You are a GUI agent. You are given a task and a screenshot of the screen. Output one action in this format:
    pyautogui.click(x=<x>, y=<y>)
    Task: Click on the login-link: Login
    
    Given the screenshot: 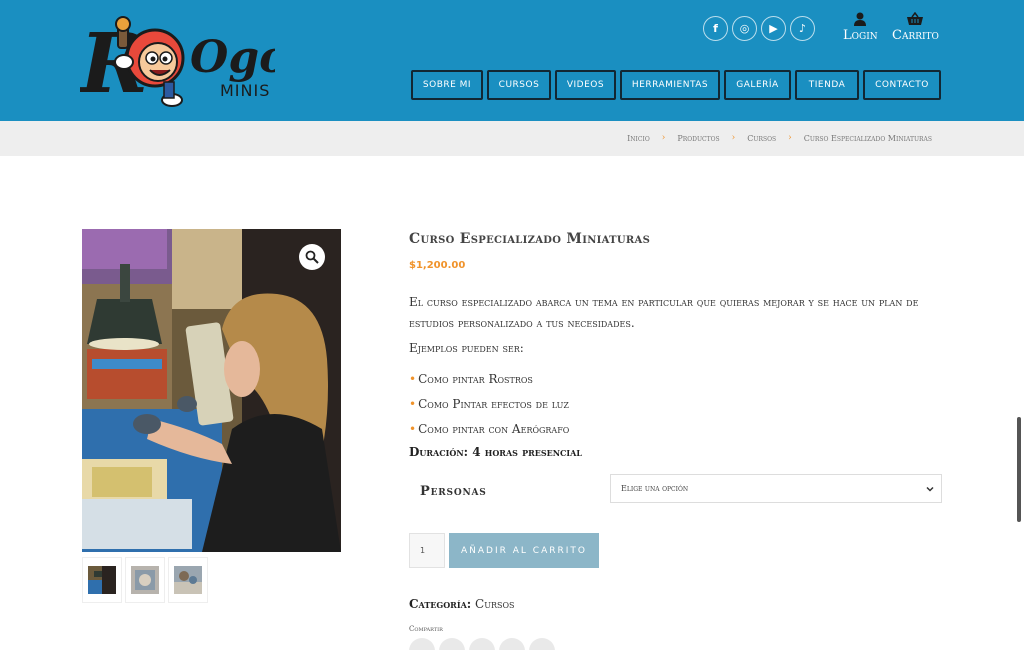 What is the action you would take?
    pyautogui.click(x=860, y=27)
    